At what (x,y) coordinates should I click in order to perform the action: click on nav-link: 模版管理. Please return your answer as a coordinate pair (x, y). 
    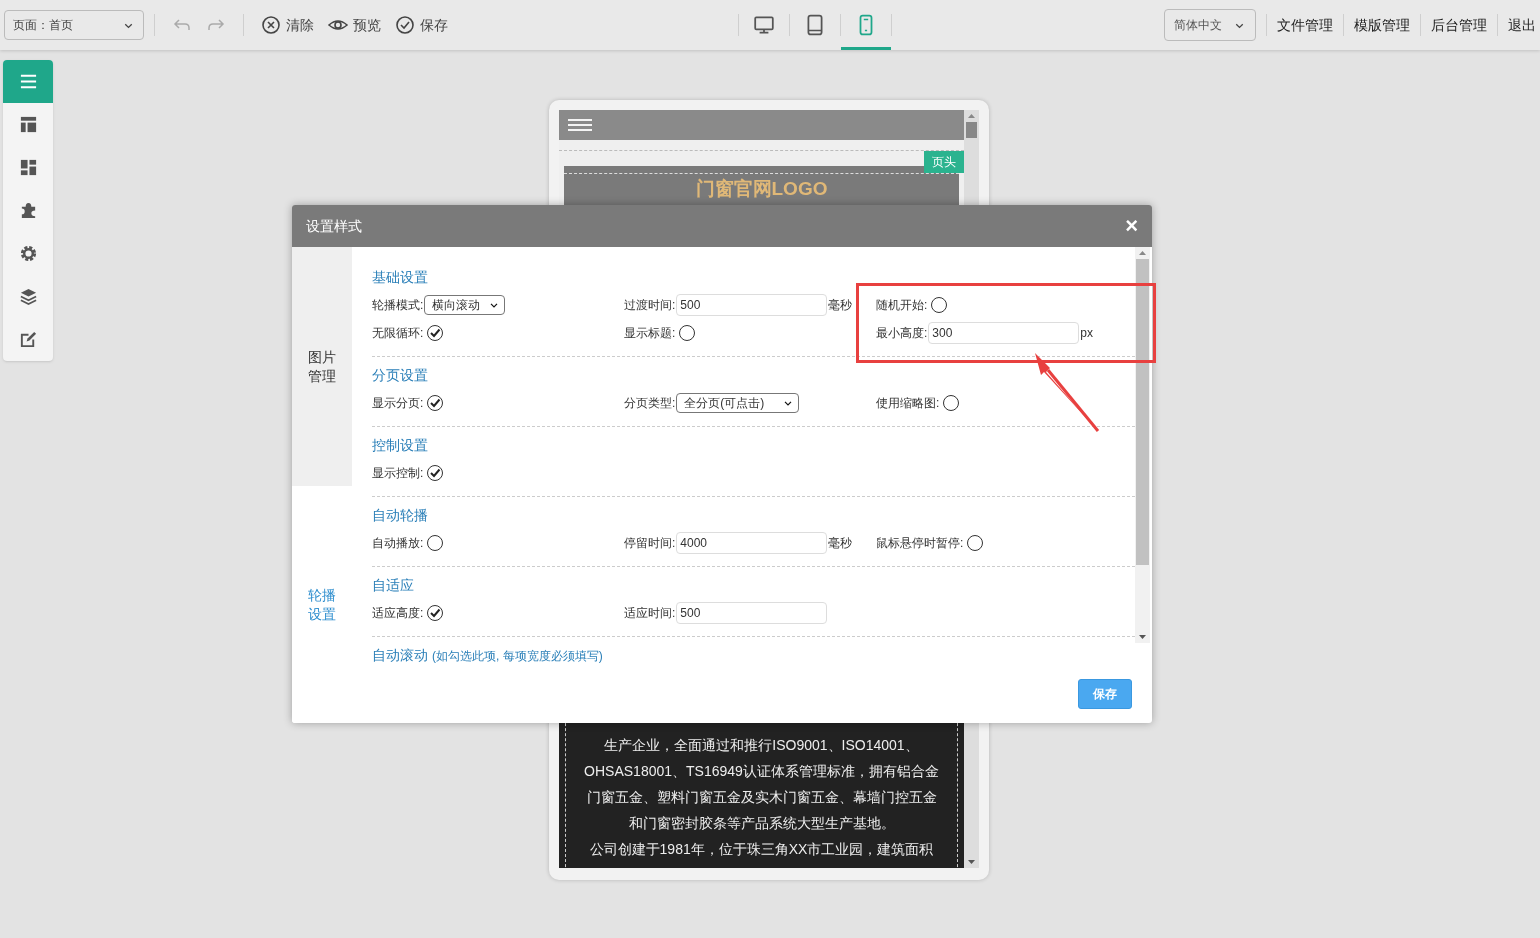
    Looking at the image, I should click on (1382, 25).